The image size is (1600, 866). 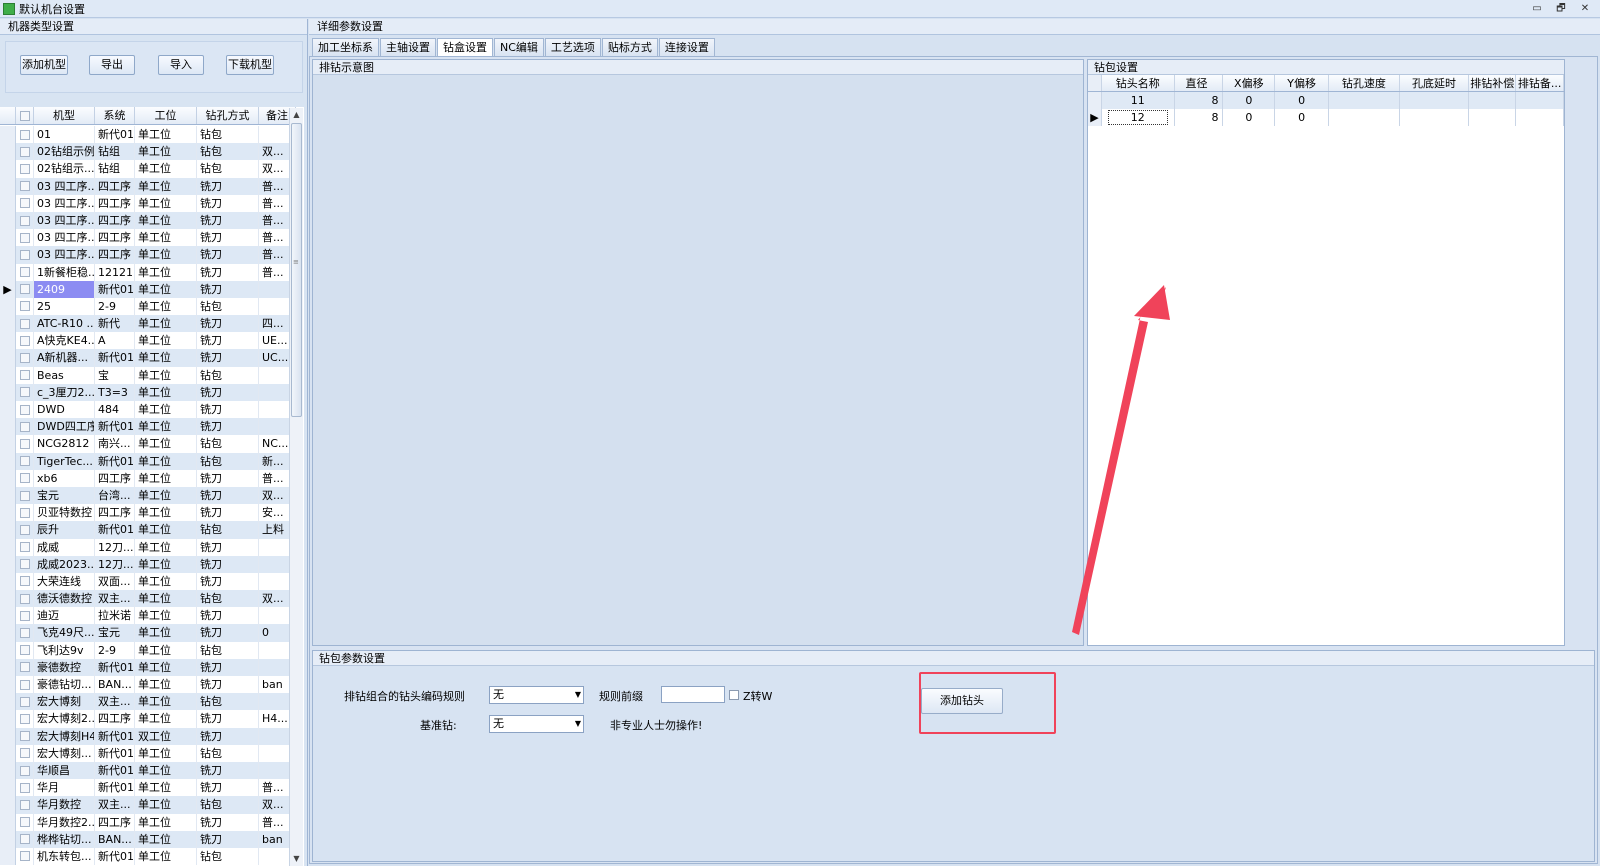 What do you see at coordinates (148, 135) in the screenshot?
I see `table-row: 01 新代01 单工位 钻包` at bounding box center [148, 135].